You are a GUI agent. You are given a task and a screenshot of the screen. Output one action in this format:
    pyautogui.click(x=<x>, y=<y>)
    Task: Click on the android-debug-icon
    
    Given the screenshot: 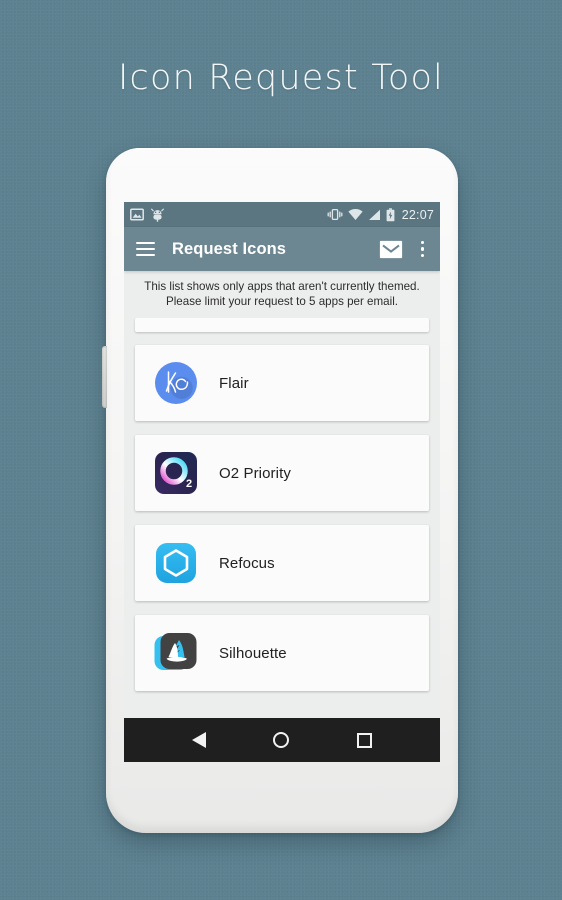 What is the action you would take?
    pyautogui.click(x=157, y=215)
    